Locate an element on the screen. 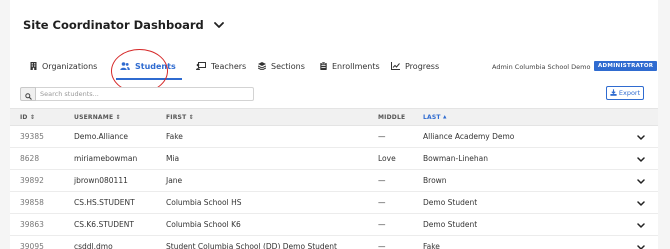 The height and width of the screenshot is (249, 670). chart-line-icon is located at coordinates (395, 66).